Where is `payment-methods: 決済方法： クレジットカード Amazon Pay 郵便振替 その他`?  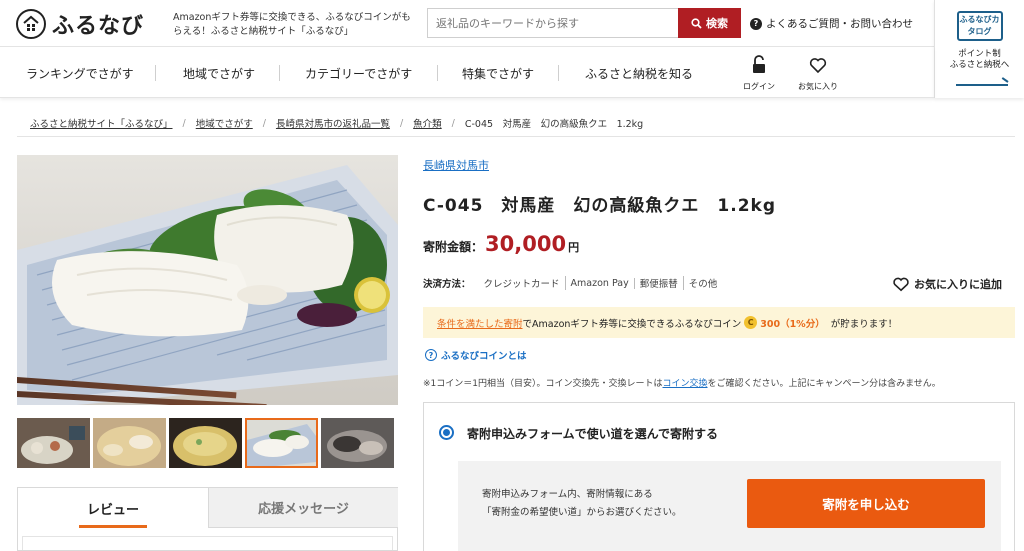
payment-methods: 決済方法： クレジットカード Amazon Pay 郵便振替 その他 is located at coordinates (572, 283).